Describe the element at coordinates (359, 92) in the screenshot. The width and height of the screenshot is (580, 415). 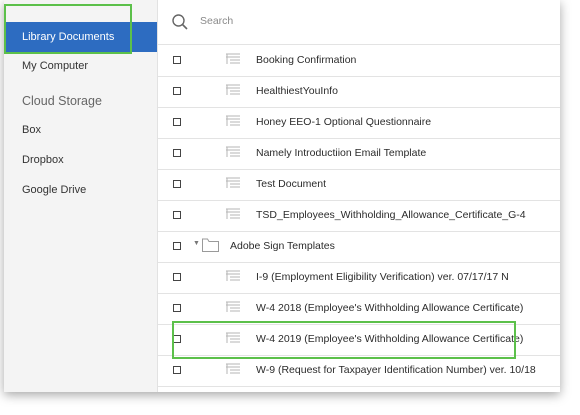
I see `list-item: HealthiestYouInfo` at that location.